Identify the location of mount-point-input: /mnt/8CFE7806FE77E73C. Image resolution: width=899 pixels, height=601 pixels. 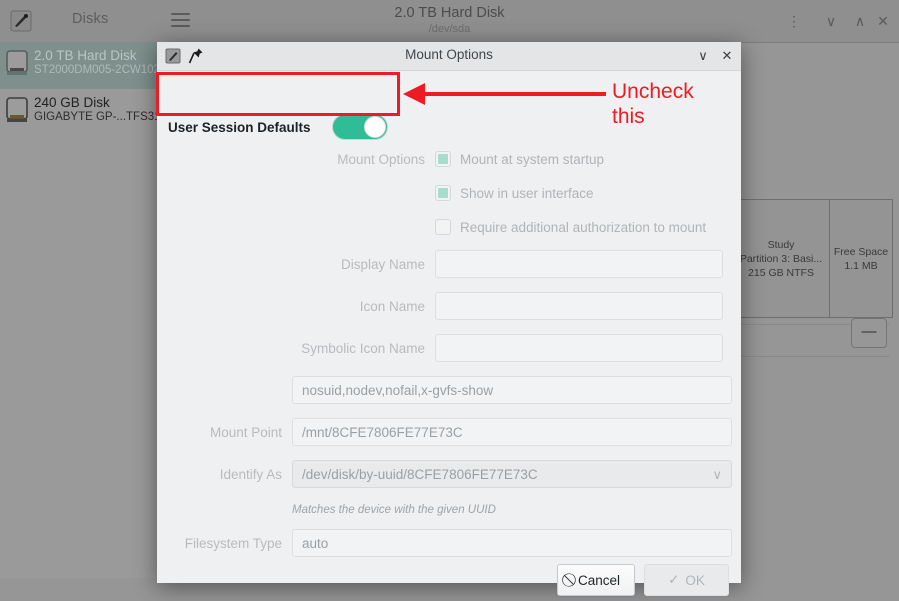
(512, 432).